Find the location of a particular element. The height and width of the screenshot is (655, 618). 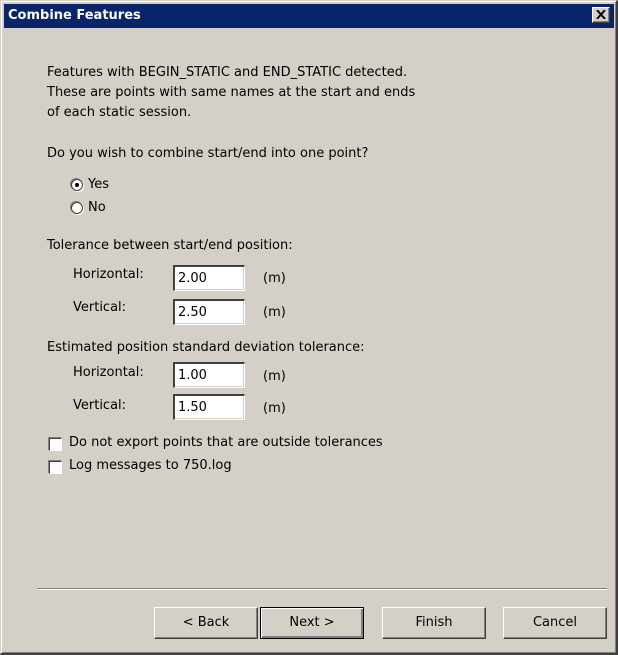

tolerance-horizontal-input: 2.00 is located at coordinates (209, 278).